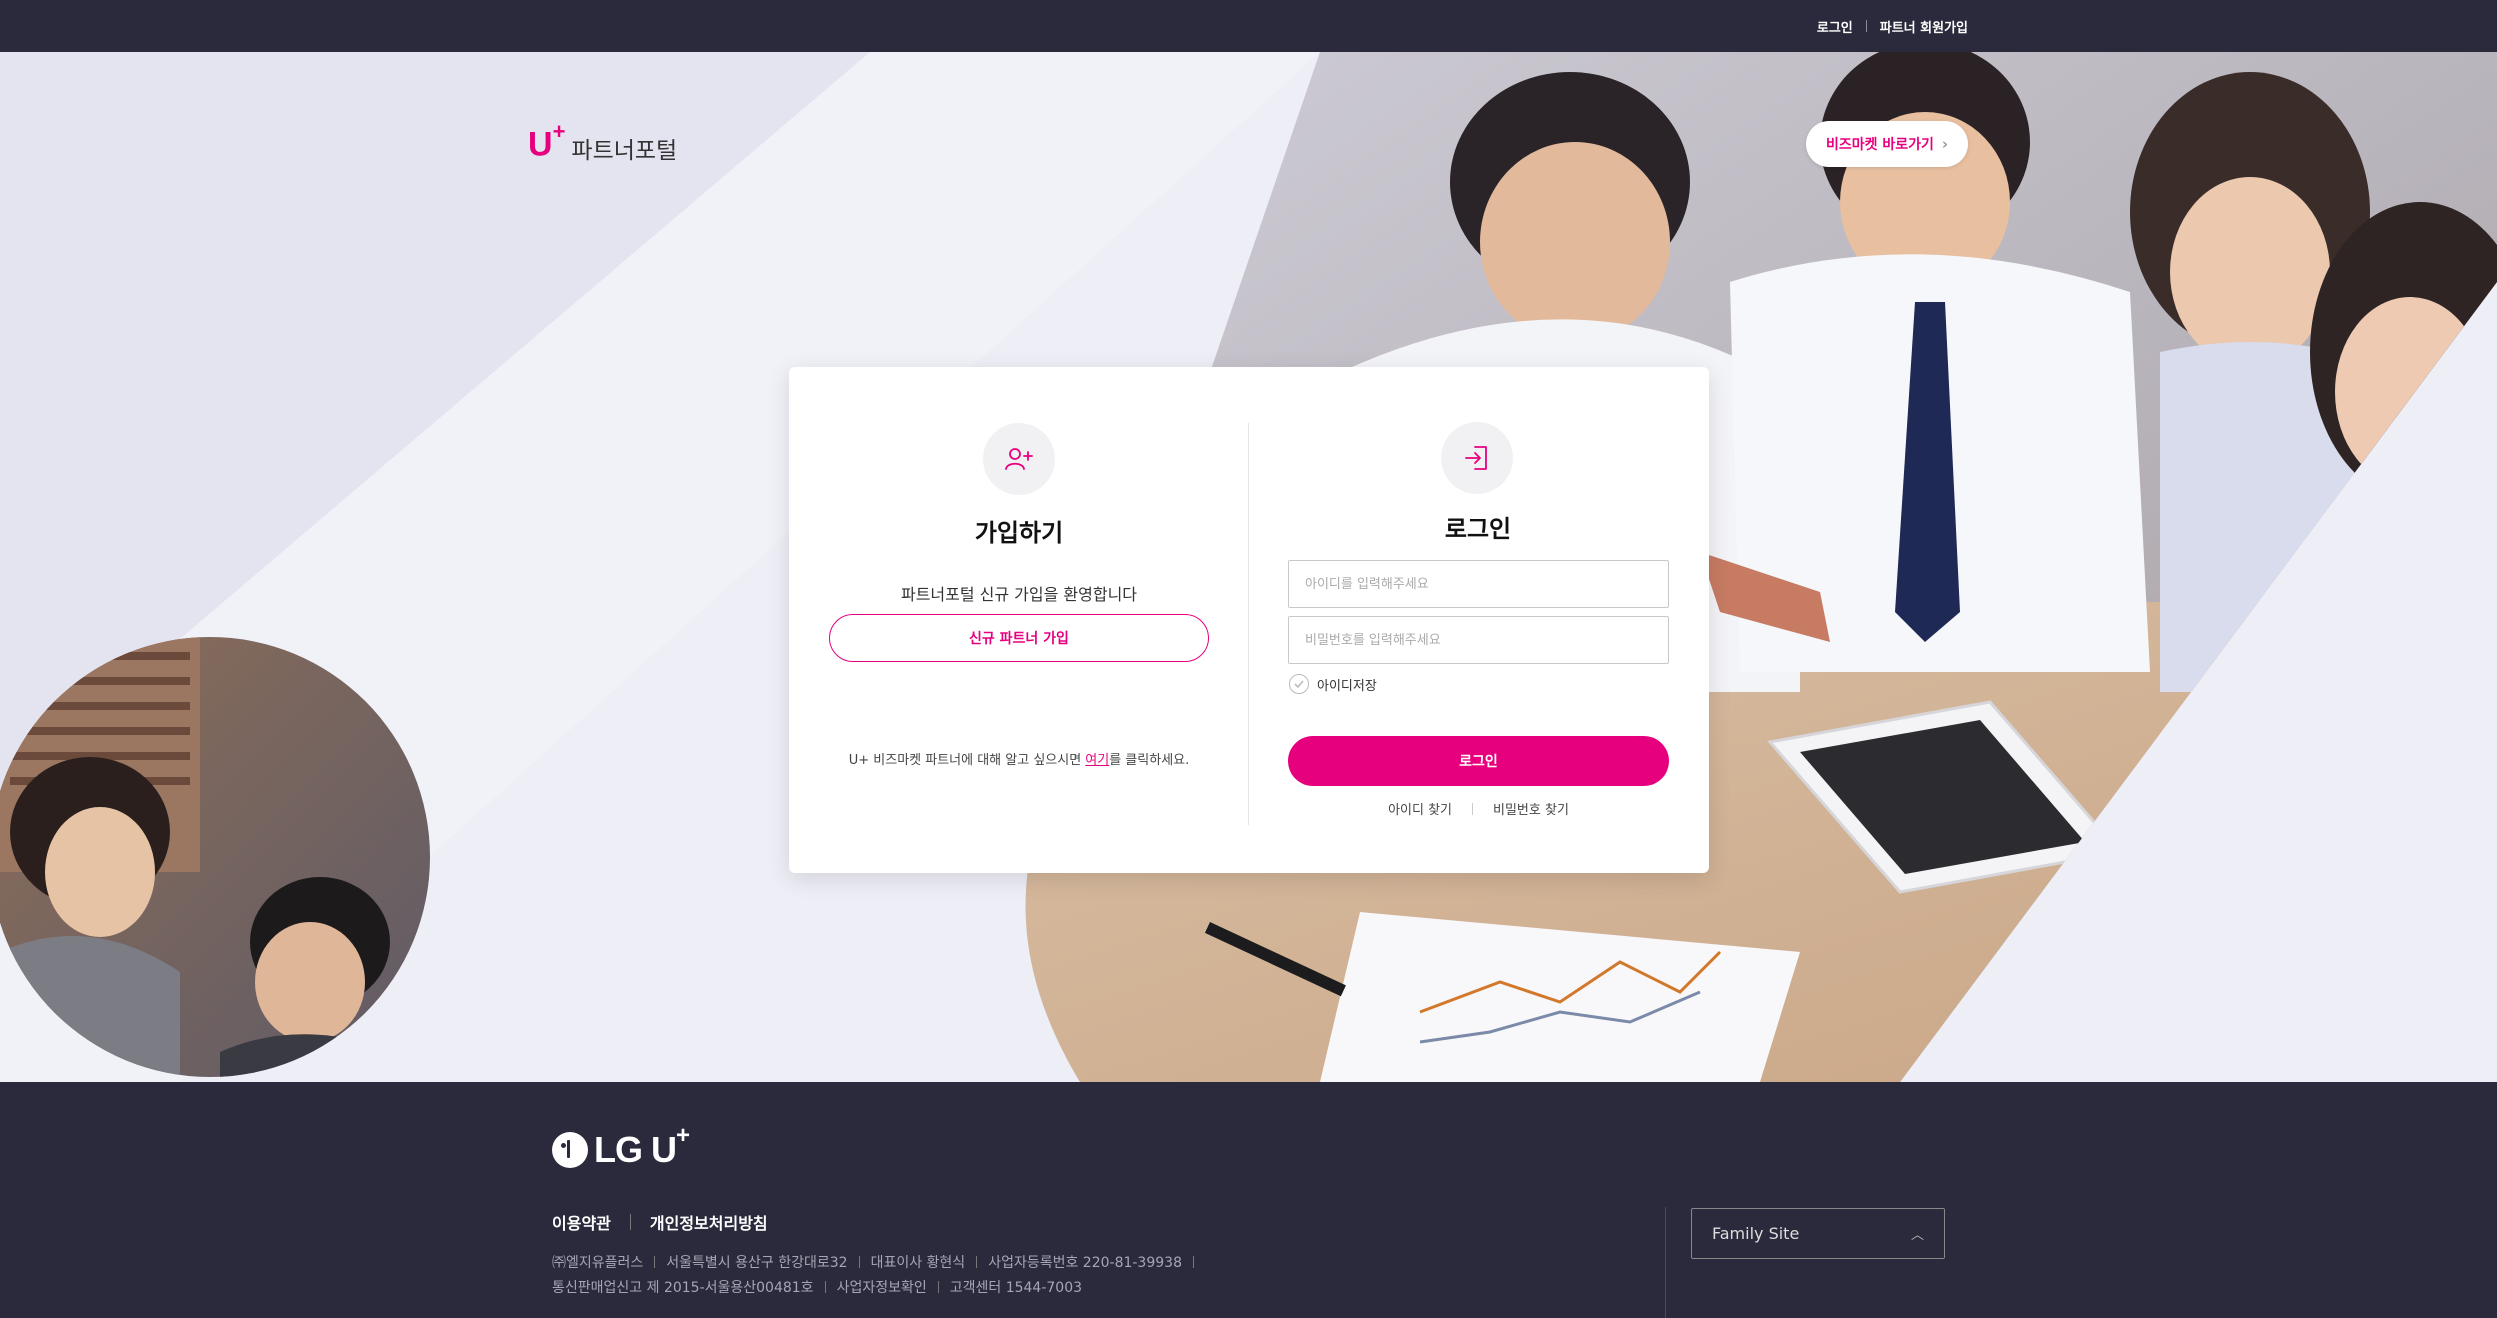 This screenshot has width=2497, height=1318. Describe the element at coordinates (1477, 458) in the screenshot. I see `login-icon` at that location.